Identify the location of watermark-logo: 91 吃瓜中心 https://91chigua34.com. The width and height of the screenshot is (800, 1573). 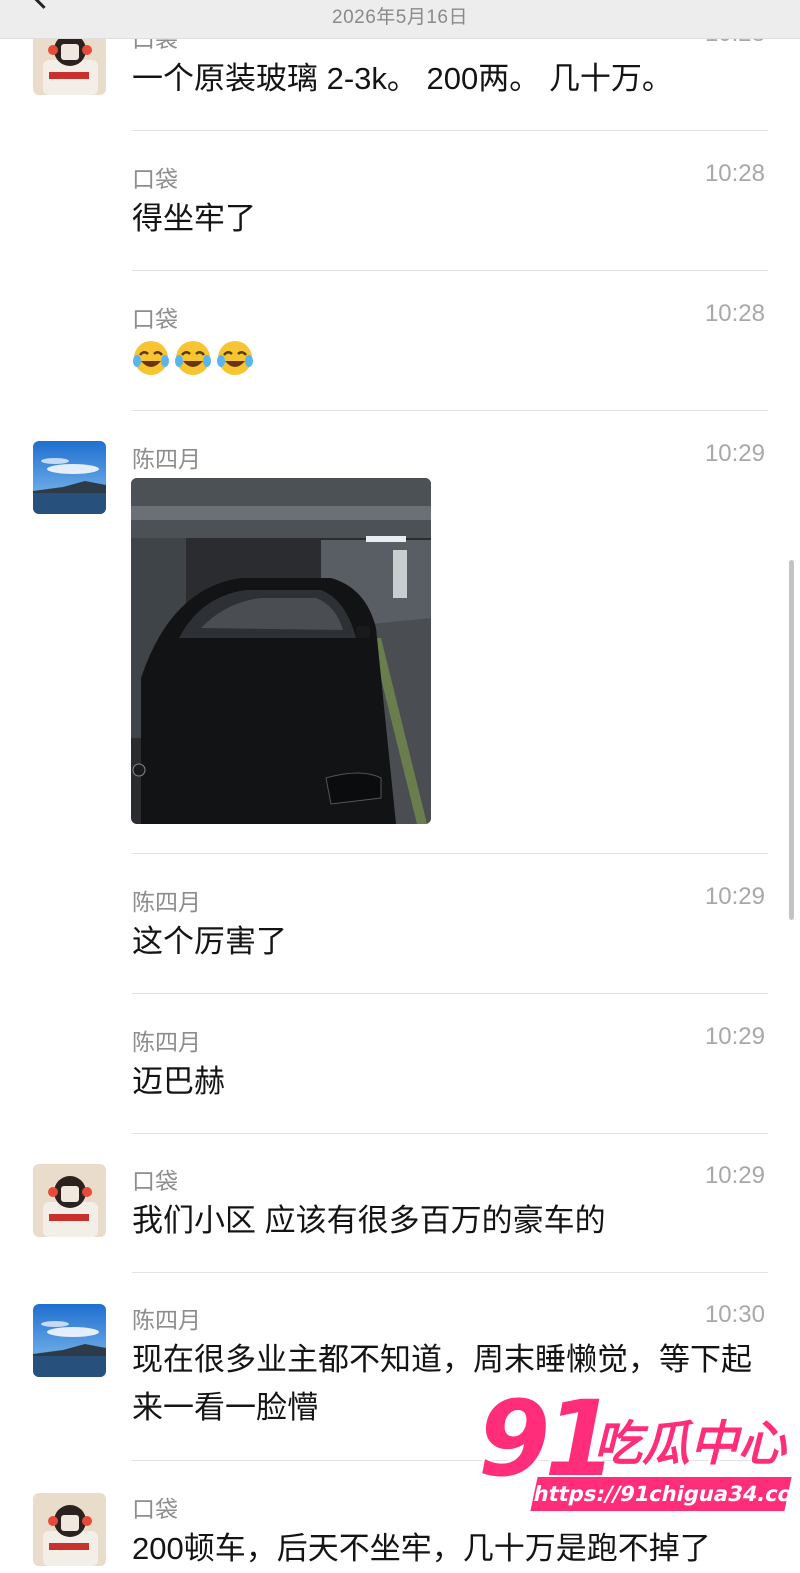
(639, 1450).